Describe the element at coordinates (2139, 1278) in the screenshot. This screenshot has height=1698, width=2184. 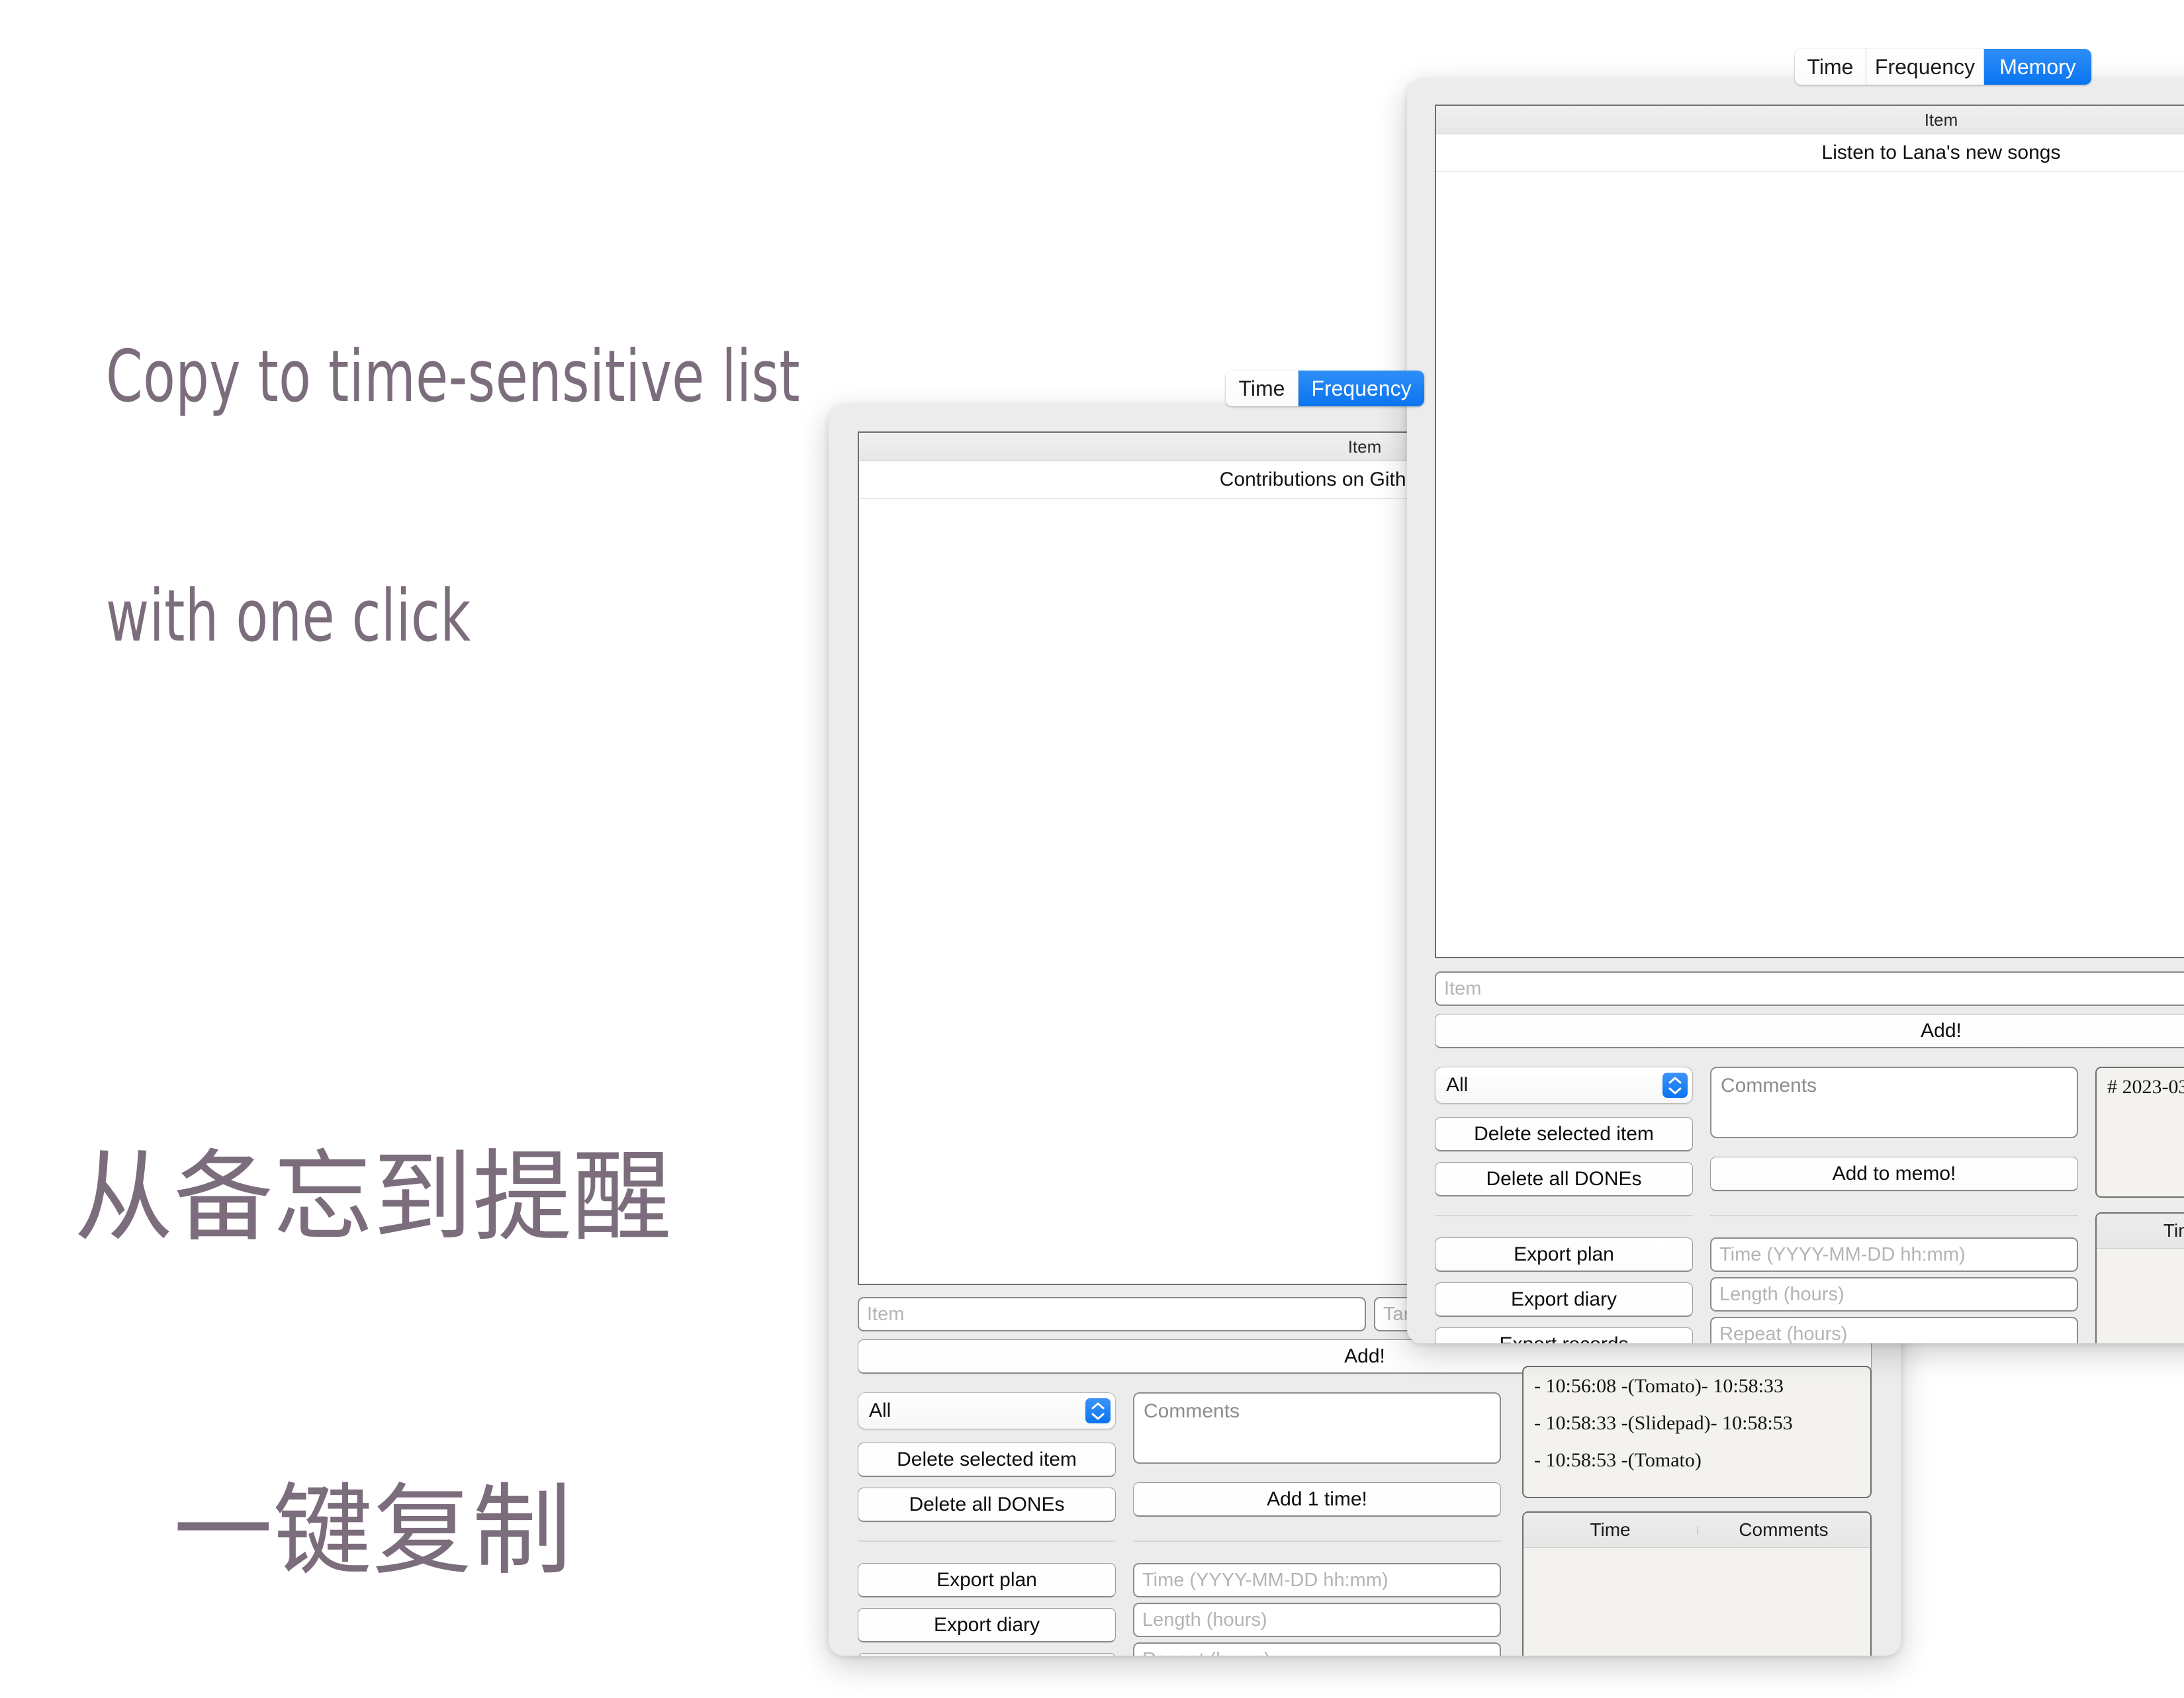
I see `records-table-memory: Time Comments` at that location.